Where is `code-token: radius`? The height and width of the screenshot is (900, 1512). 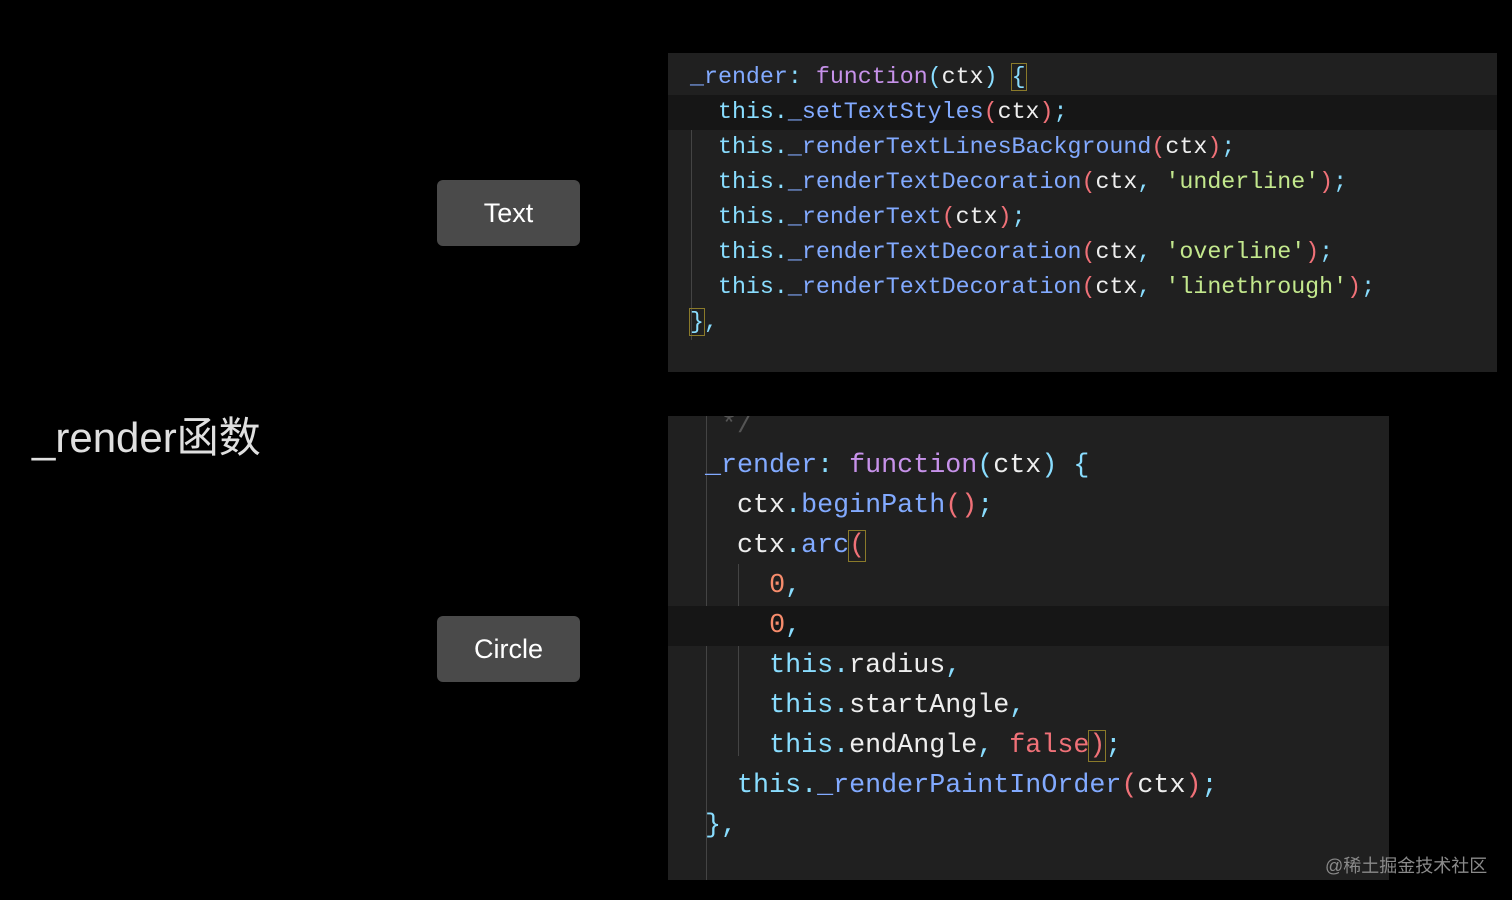
code-token: radius is located at coordinates (897, 666).